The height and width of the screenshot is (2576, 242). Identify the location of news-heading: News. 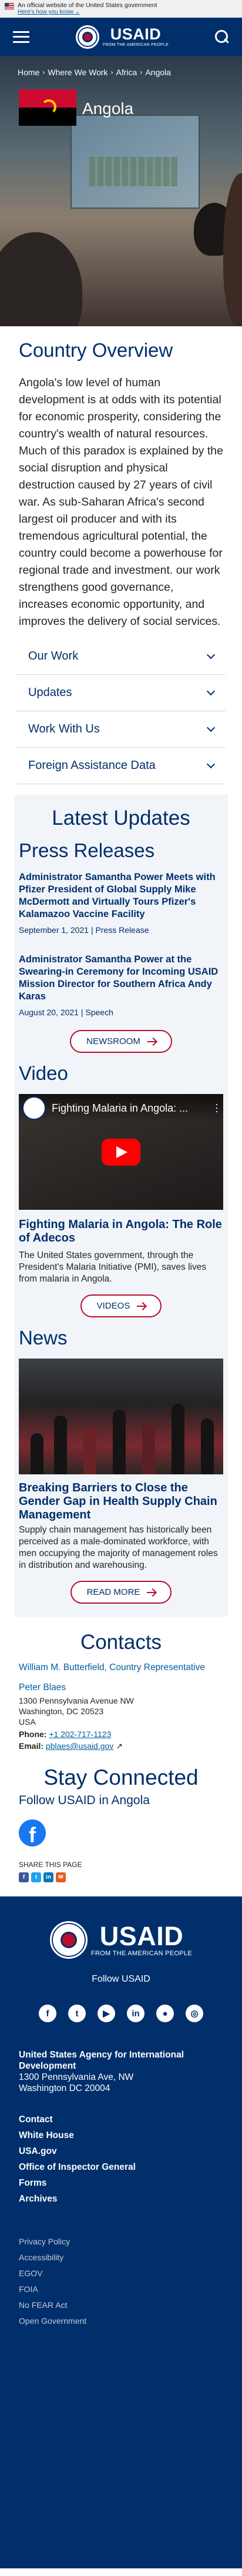
(43, 1338).